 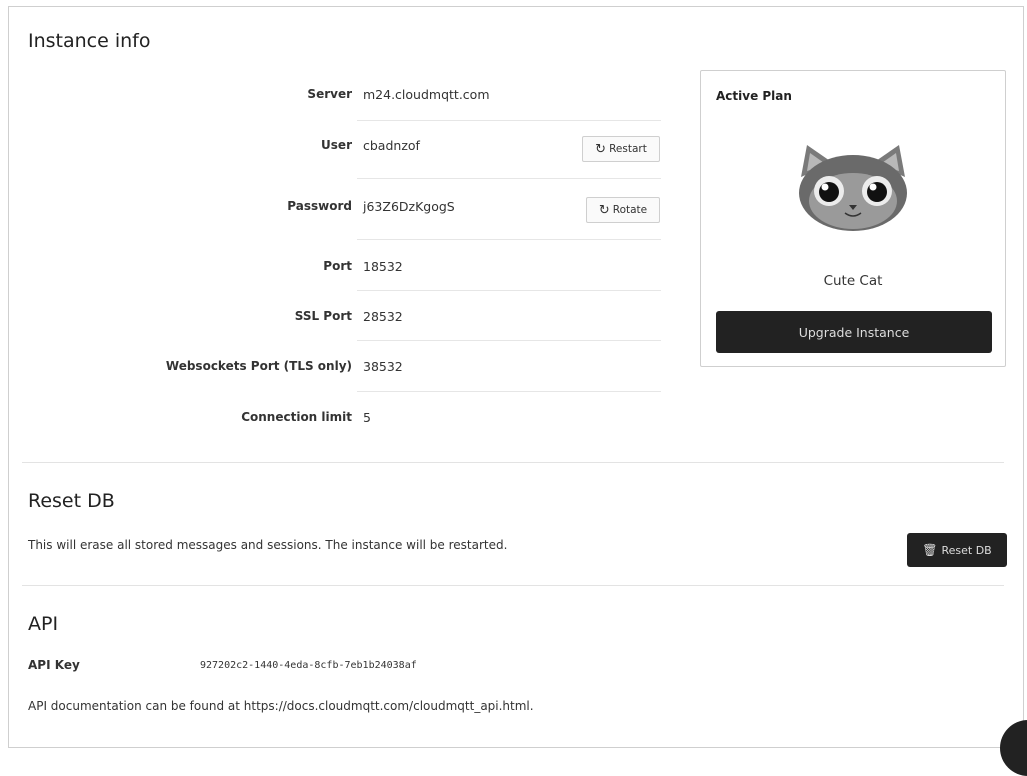 What do you see at coordinates (323, 316) in the screenshot?
I see `ssl-port-label: SSL Port` at bounding box center [323, 316].